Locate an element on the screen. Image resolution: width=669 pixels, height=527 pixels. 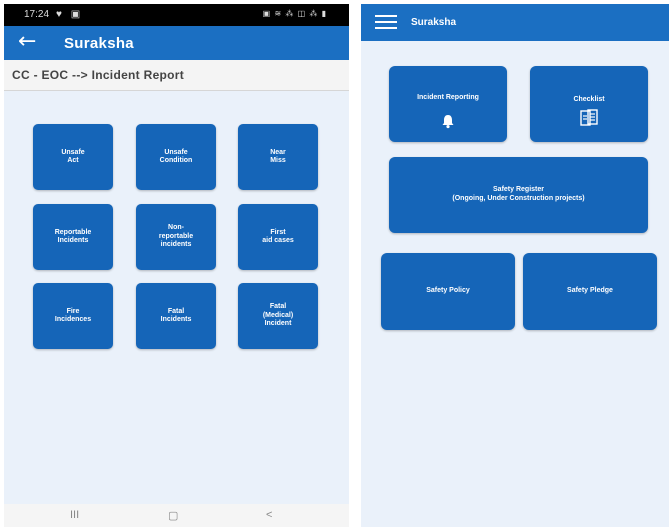
tile-label: Checklist is located at coordinates (589, 99).